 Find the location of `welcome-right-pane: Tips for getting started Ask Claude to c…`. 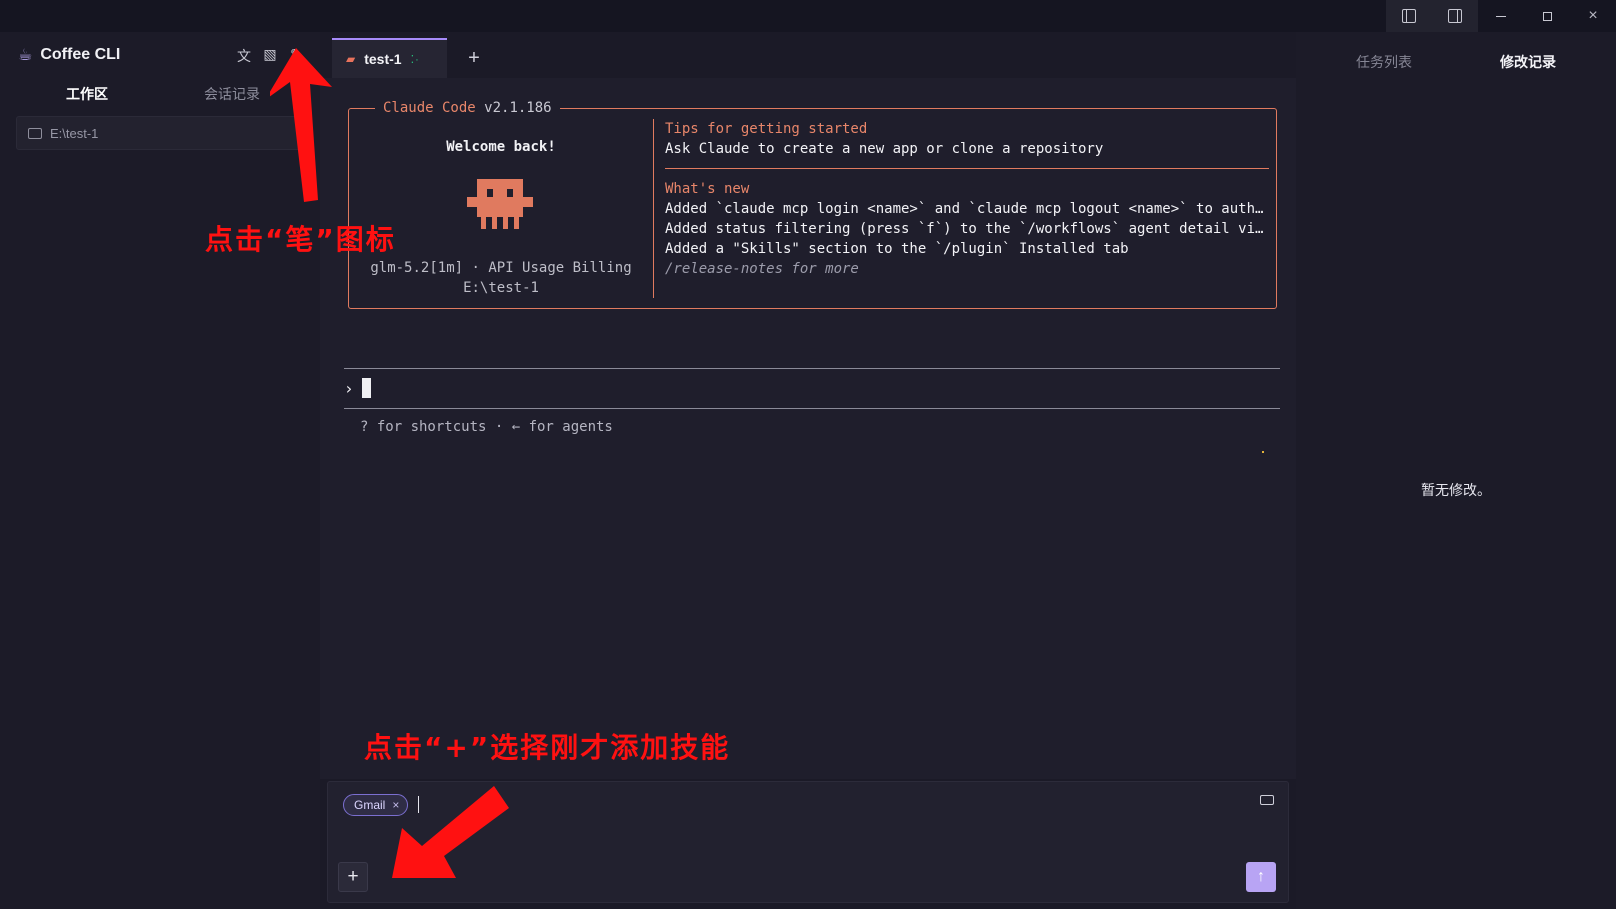

welcome-right-pane: Tips for getting started Ask Claude to c… is located at coordinates (967, 199).